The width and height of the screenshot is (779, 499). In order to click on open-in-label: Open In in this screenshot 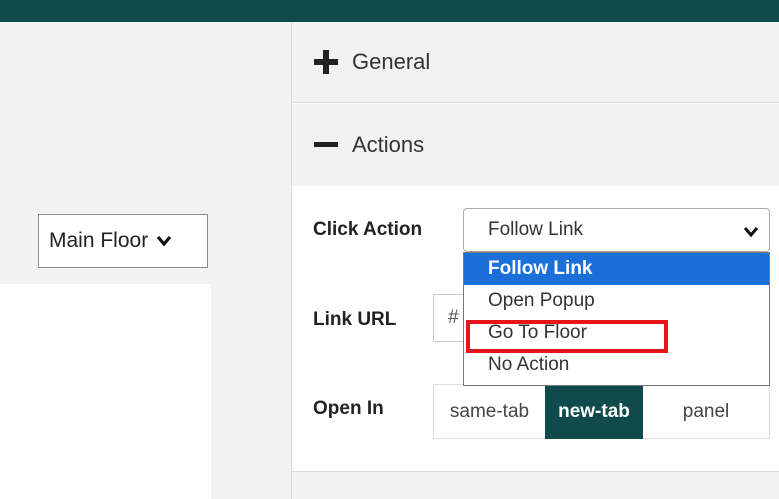, I will do `click(348, 408)`.